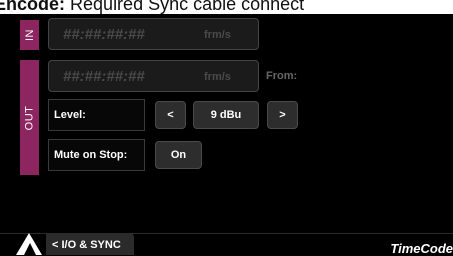 The width and height of the screenshot is (453, 256). What do you see at coordinates (226, 115) in the screenshot?
I see `level-value: 9 dBu` at bounding box center [226, 115].